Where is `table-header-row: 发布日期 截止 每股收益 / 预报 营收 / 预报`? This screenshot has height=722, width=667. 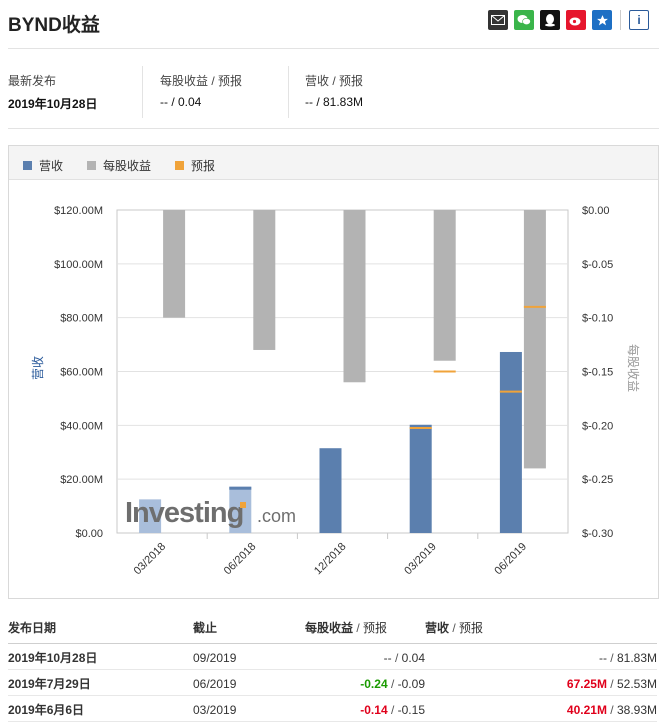 table-header-row: 发布日期 截止 每股收益 / 预报 营收 / 预报 is located at coordinates (332, 631).